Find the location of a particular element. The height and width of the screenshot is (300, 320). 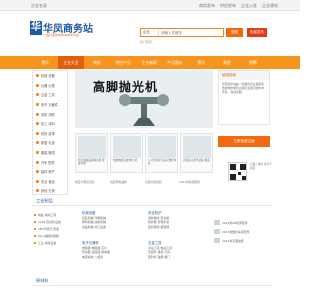

list-item: 工业 焊接设备 is located at coordinates (56, 242).